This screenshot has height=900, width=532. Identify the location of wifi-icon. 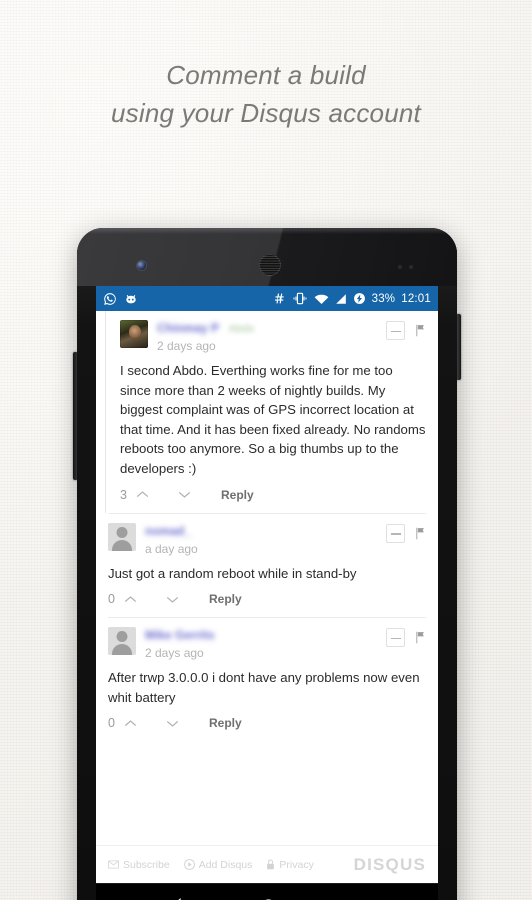
(321, 299).